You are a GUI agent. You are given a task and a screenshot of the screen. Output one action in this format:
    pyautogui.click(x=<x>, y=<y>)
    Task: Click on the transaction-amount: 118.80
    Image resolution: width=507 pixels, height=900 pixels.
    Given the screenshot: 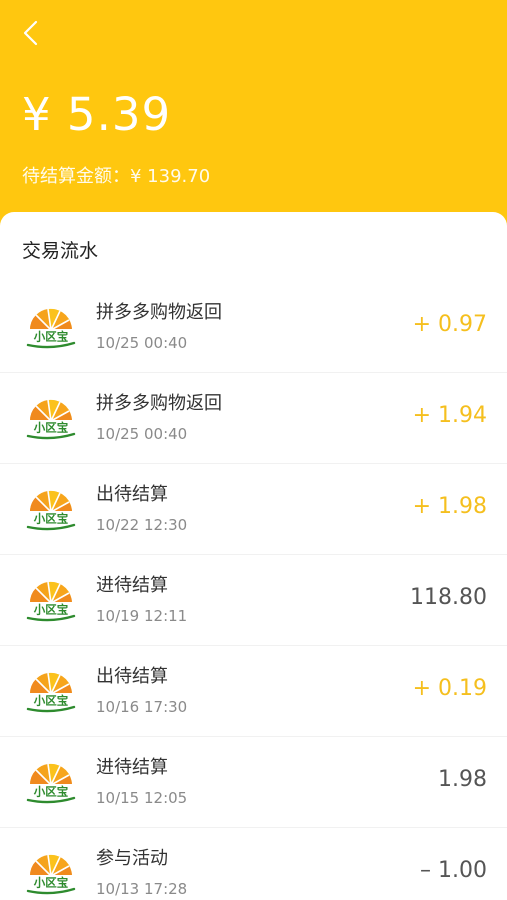 What is the action you would take?
    pyautogui.click(x=448, y=597)
    